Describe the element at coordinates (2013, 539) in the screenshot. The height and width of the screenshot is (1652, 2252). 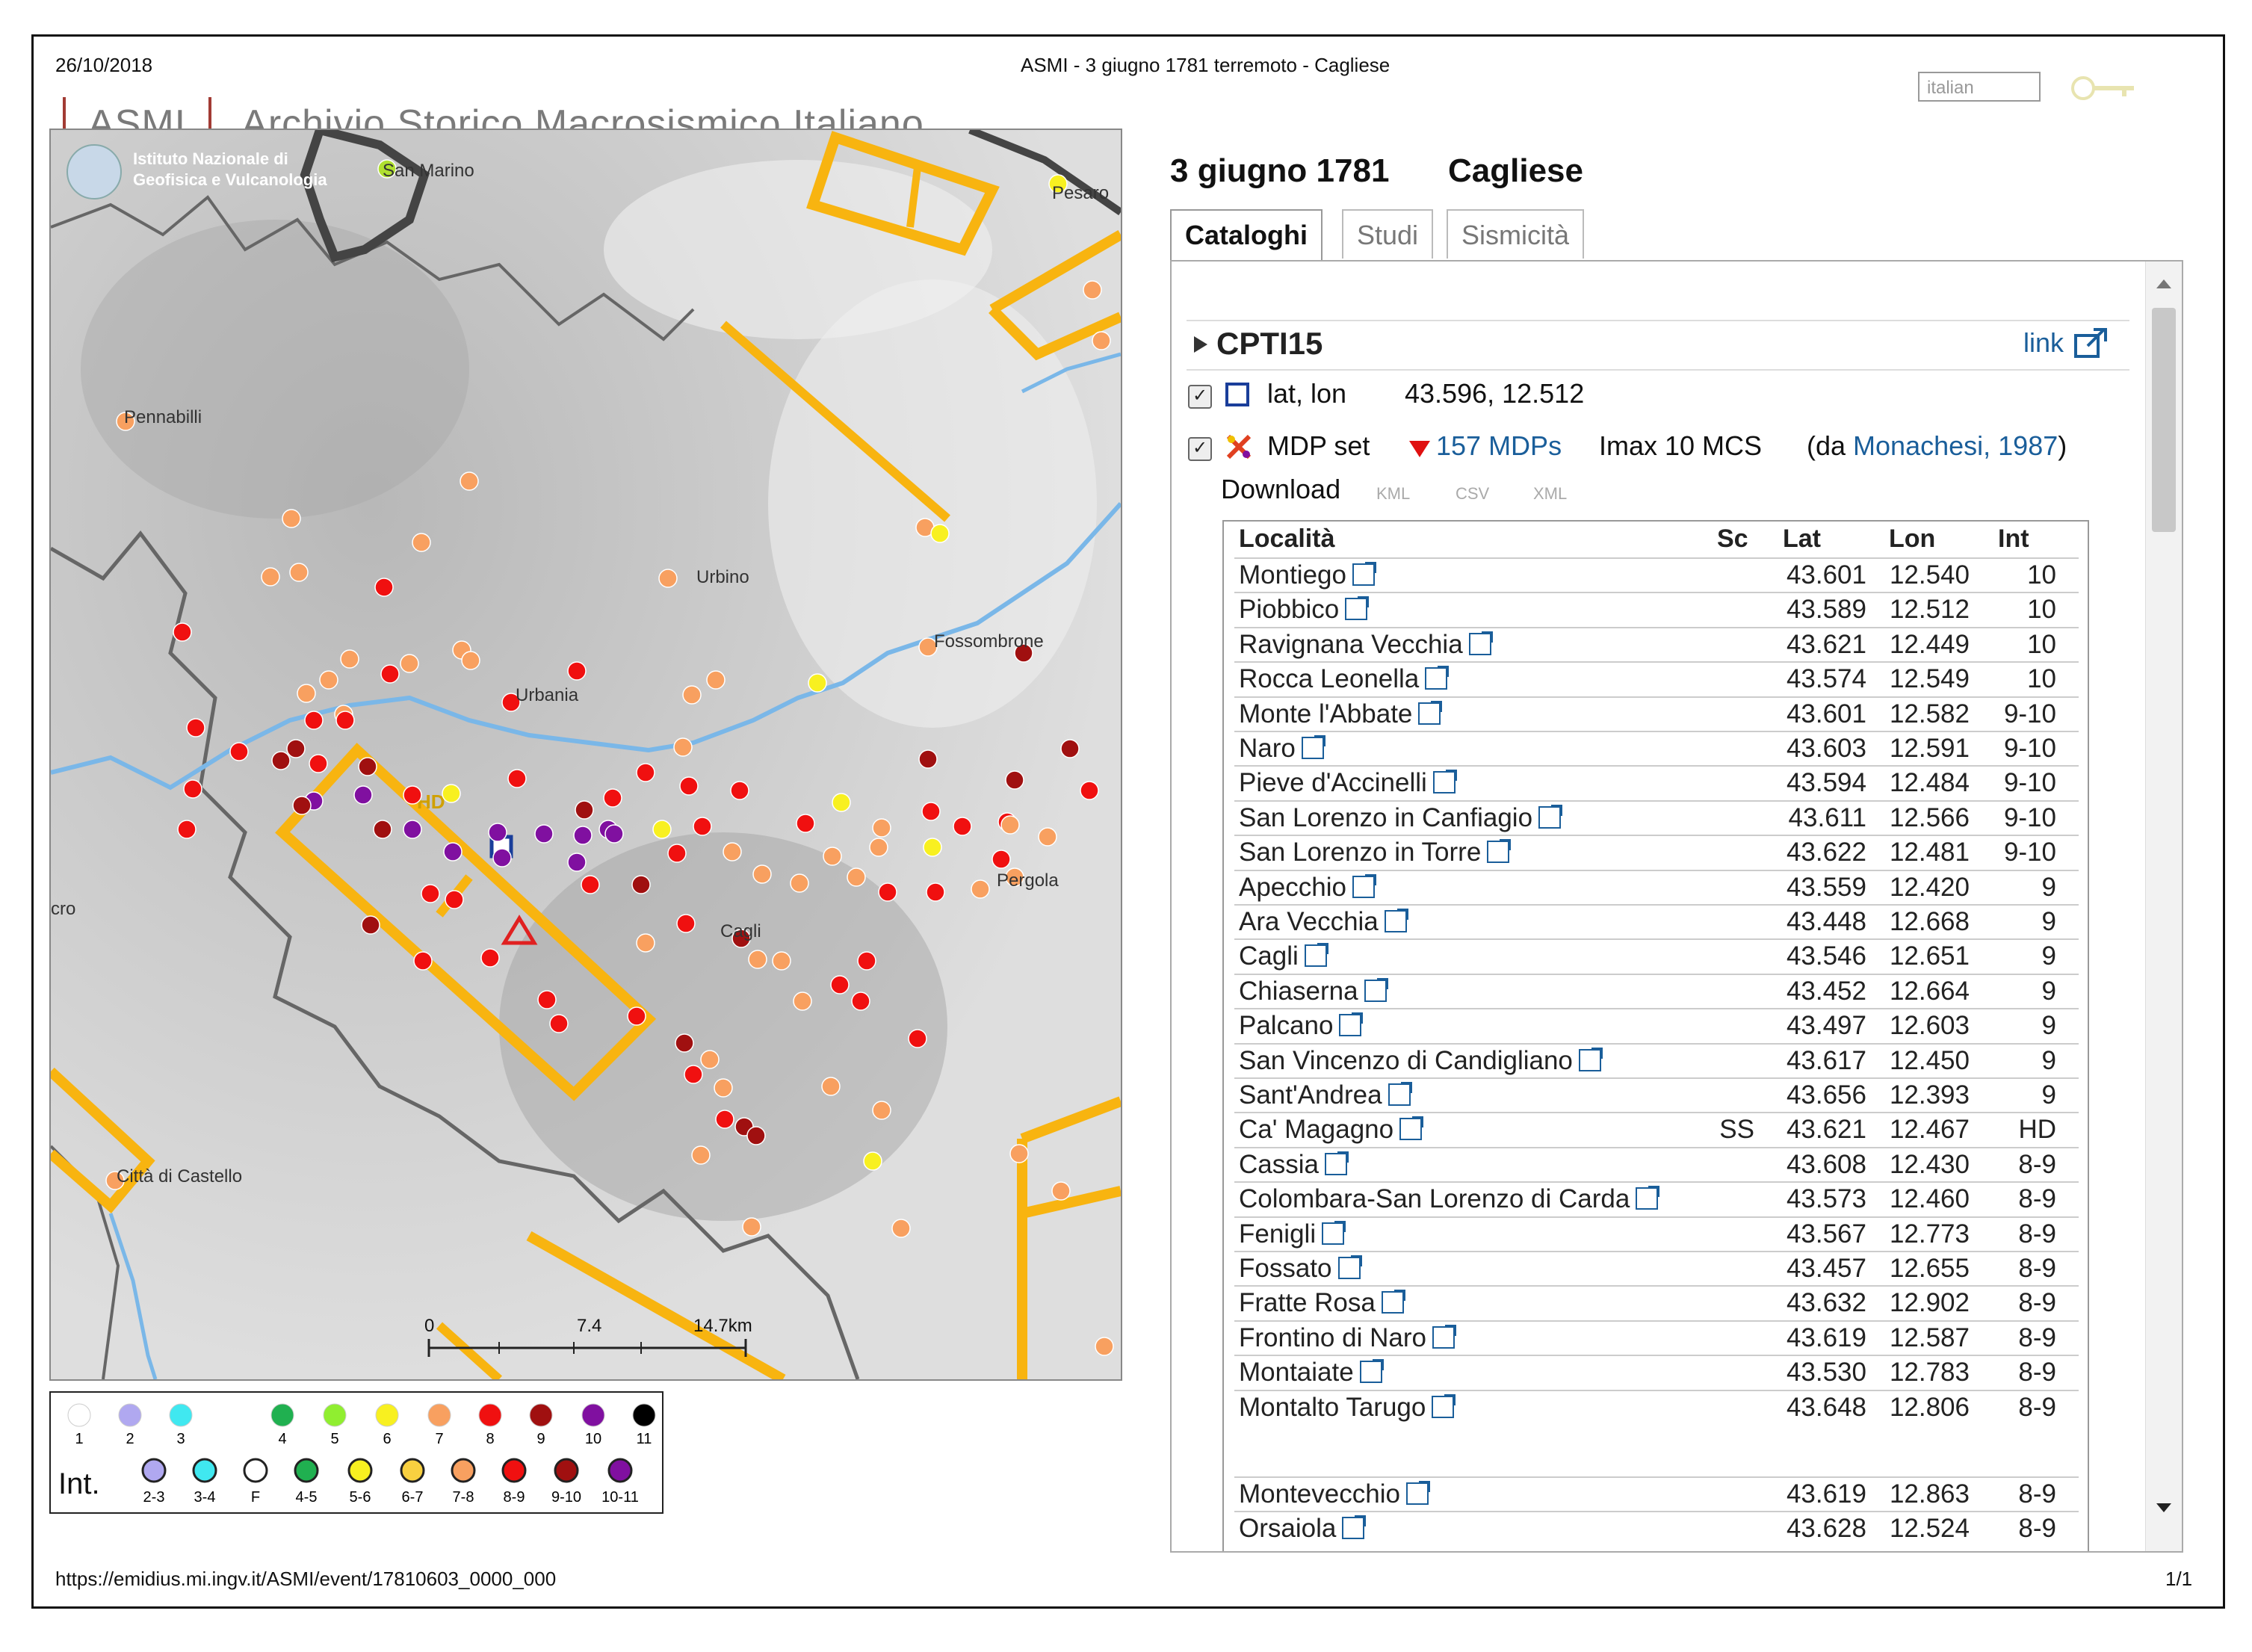
I see `col-int: Int` at that location.